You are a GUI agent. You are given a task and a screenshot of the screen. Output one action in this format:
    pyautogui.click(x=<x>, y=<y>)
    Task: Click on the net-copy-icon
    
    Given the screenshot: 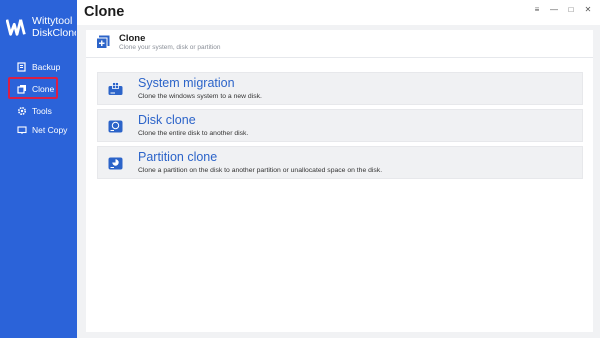 What is the action you would take?
    pyautogui.click(x=22, y=129)
    